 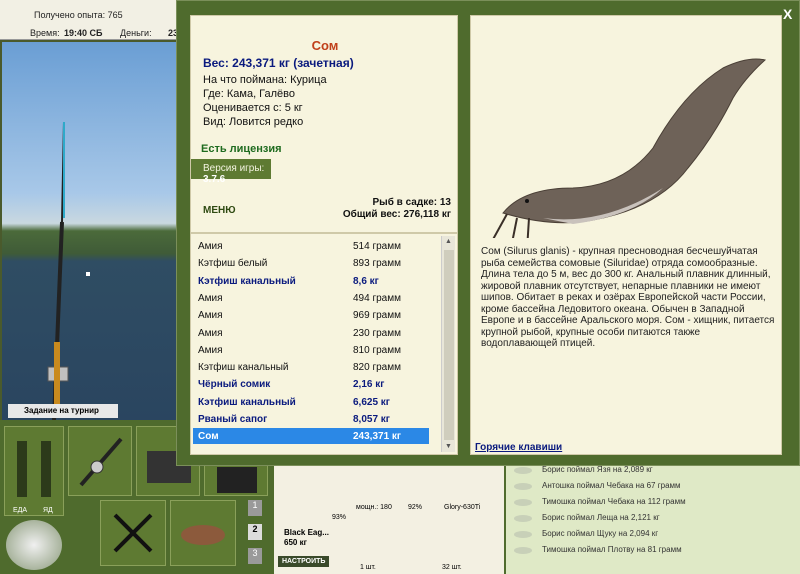 I want to click on hook-count: 1 шт., so click(x=368, y=567).